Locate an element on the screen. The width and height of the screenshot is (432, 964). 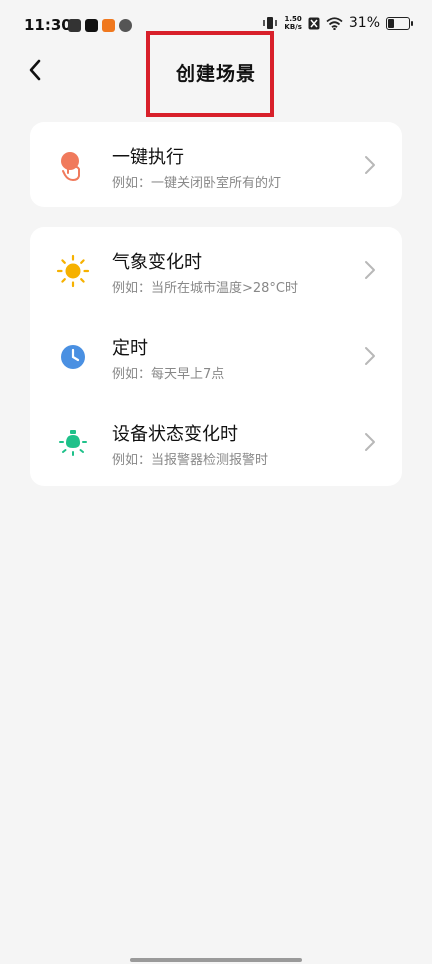
status-right-group: 1.50 KB/s 31% is located at coordinates (337, 23).